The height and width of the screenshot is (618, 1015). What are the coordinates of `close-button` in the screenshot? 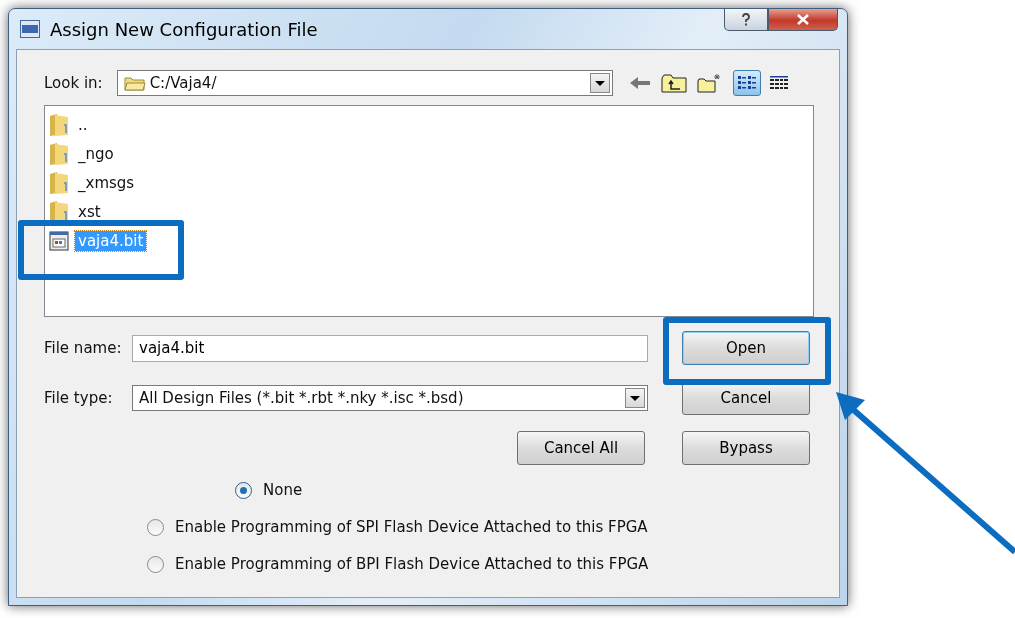 It's located at (803, 20).